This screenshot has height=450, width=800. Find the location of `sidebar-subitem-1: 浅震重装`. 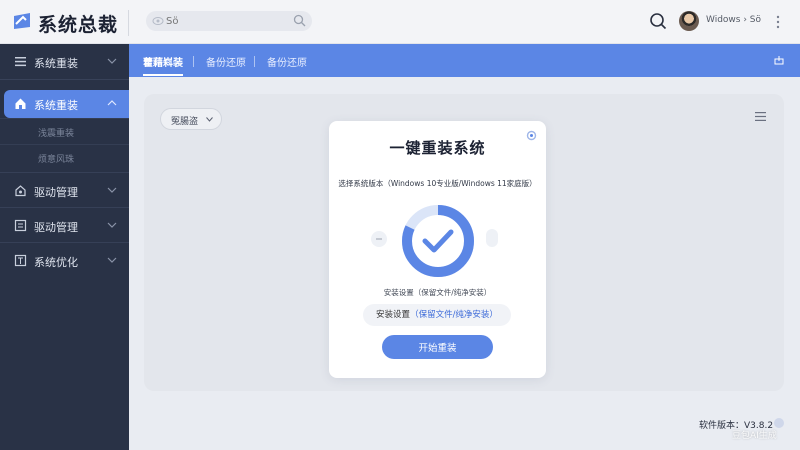

sidebar-subitem-1: 浅震重装 is located at coordinates (64, 131).